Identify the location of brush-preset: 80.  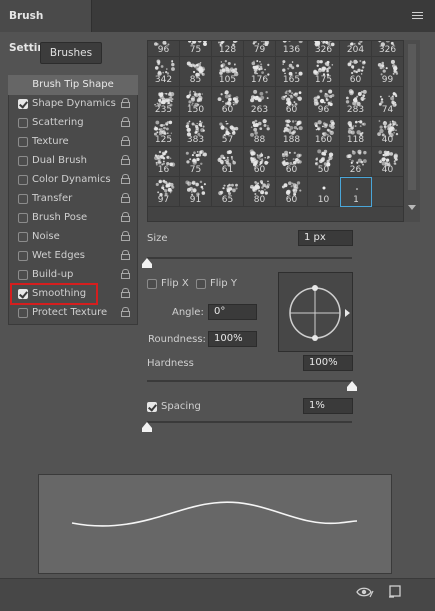
(260, 192).